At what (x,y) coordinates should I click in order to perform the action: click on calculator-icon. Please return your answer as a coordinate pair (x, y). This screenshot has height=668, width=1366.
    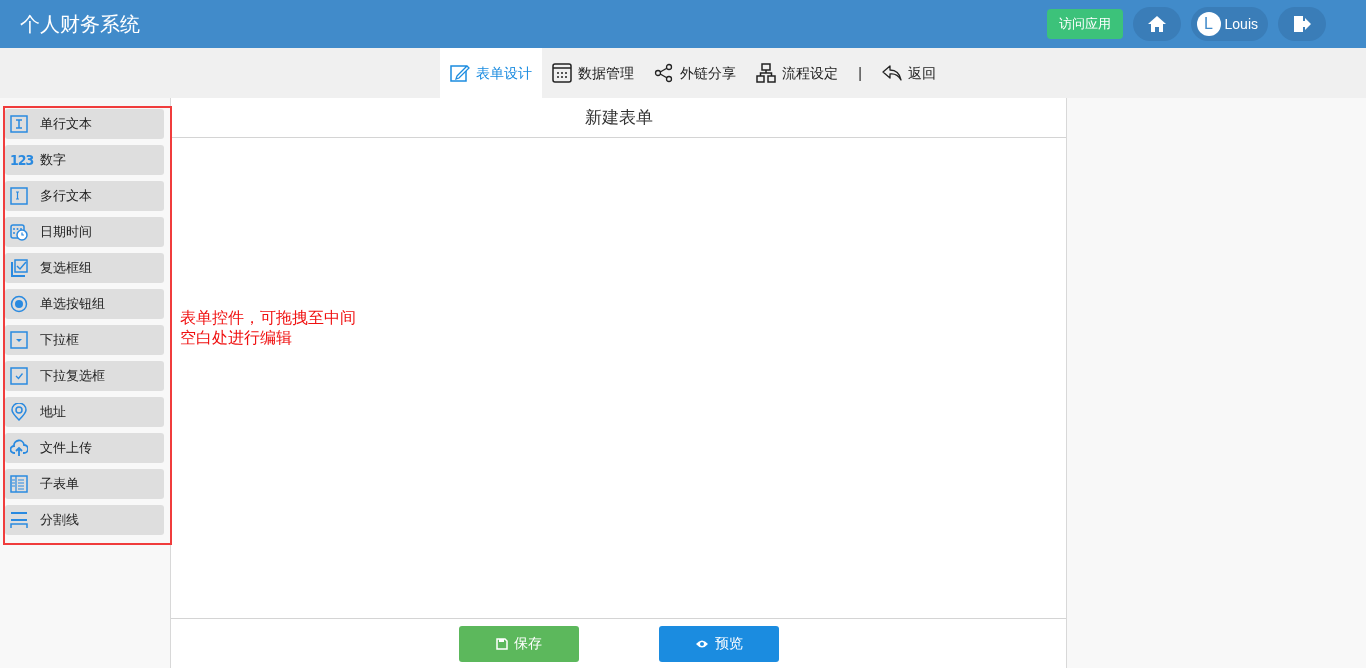
    Looking at the image, I should click on (562, 73).